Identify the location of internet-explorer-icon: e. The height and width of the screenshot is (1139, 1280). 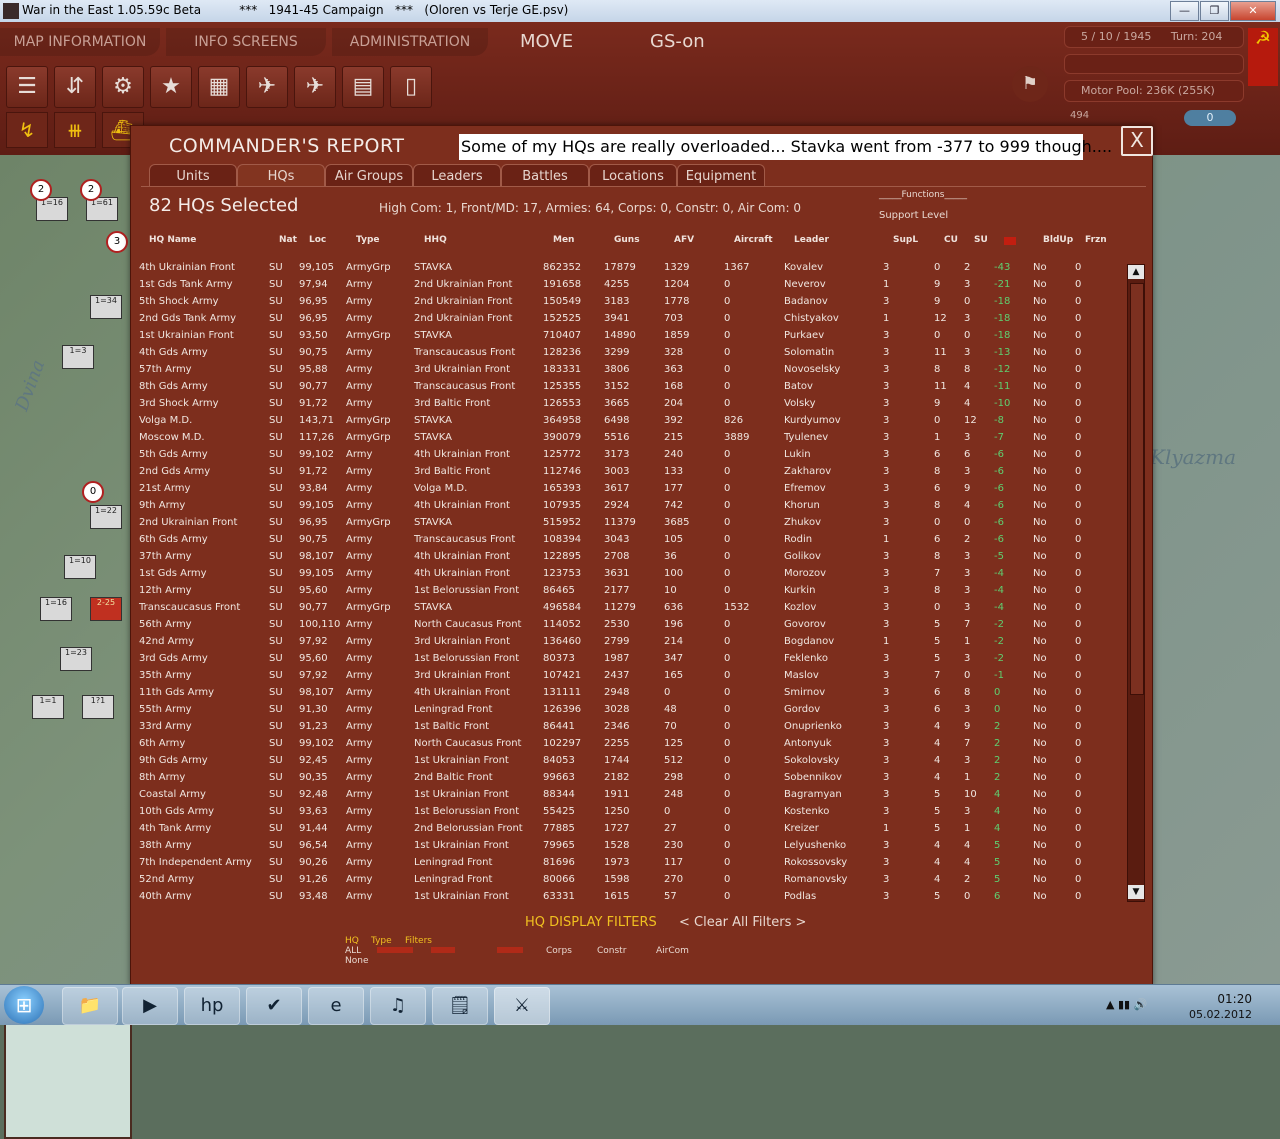
(336, 1006).